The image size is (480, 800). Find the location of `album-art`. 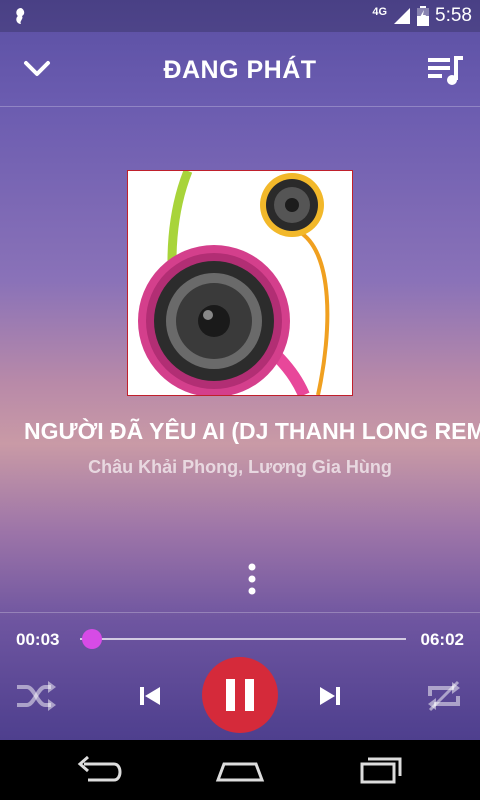

album-art is located at coordinates (240, 283).